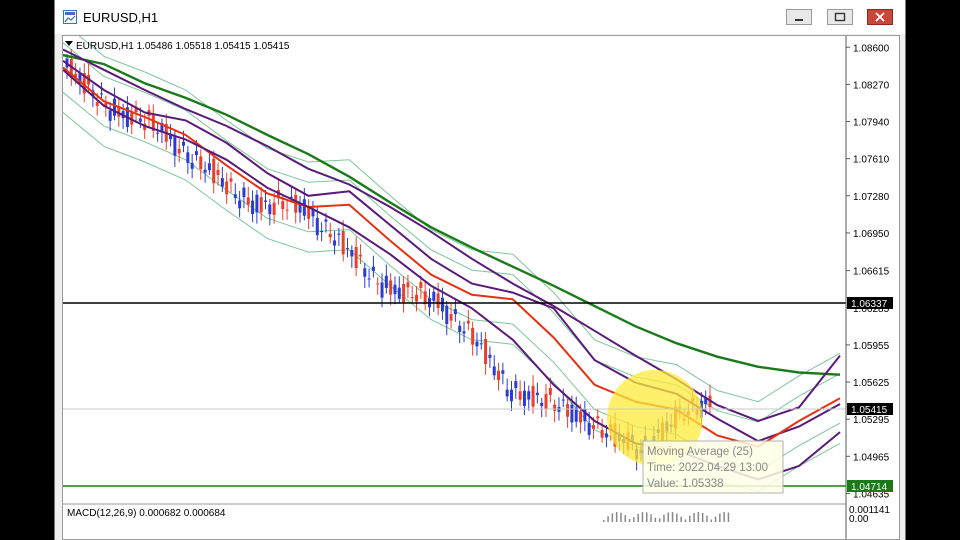 Image resolution: width=960 pixels, height=540 pixels. I want to click on level-label-horizontal: 1.06337, so click(870, 303).